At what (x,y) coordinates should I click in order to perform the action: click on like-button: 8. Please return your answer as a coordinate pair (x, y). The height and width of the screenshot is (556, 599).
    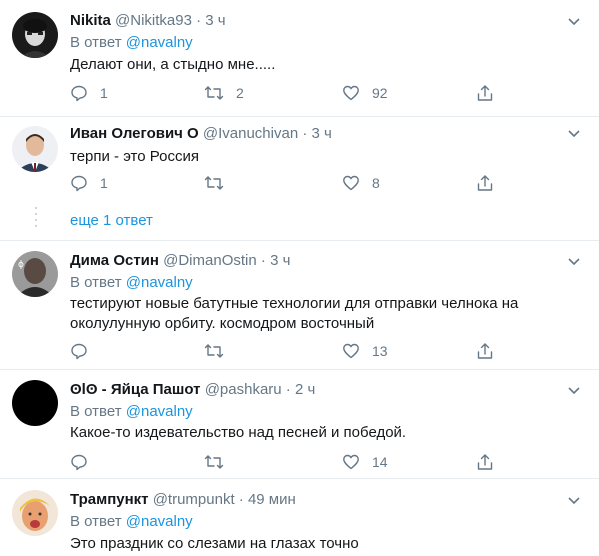
    Looking at the image, I should click on (361, 183).